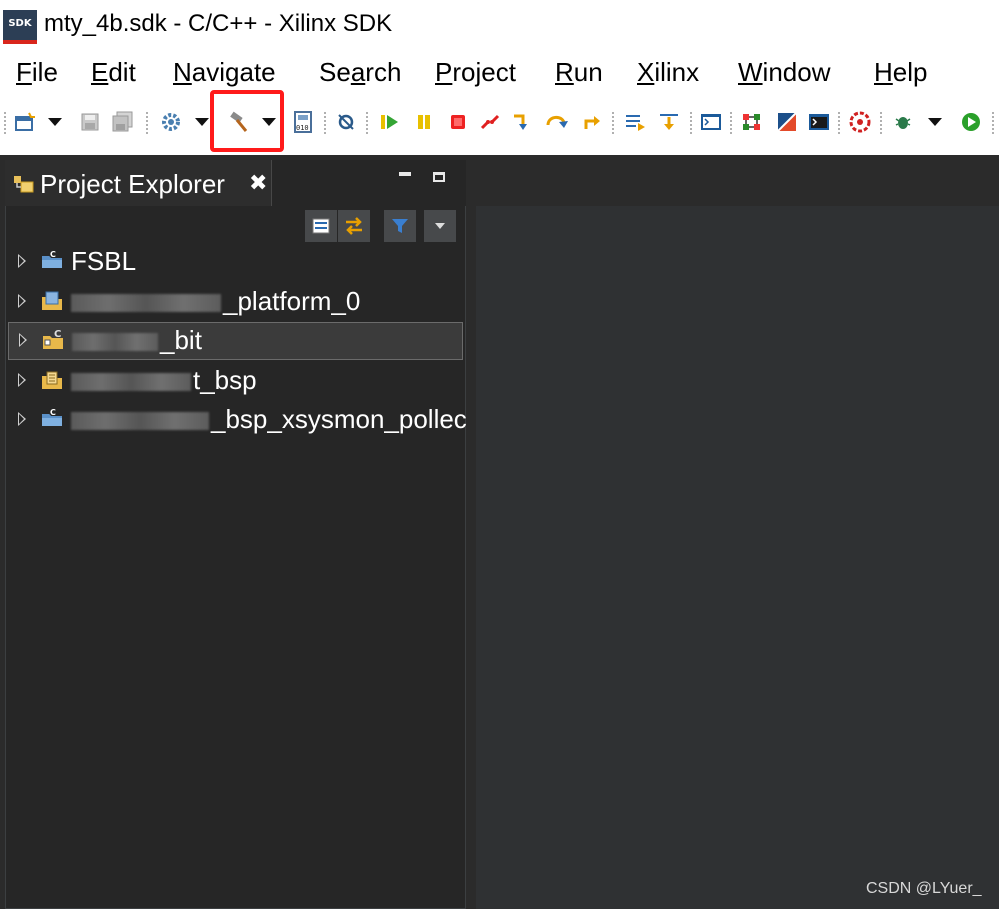  What do you see at coordinates (752, 122) in the screenshot?
I see `settings-icon` at bounding box center [752, 122].